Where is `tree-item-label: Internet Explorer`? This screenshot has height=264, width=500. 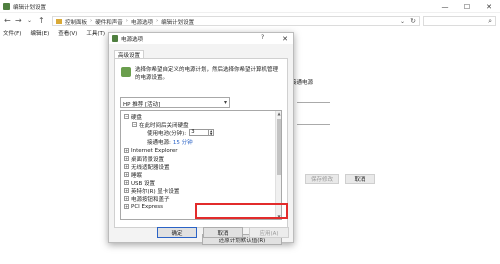 tree-item-label: Internet Explorer is located at coordinates (154, 150).